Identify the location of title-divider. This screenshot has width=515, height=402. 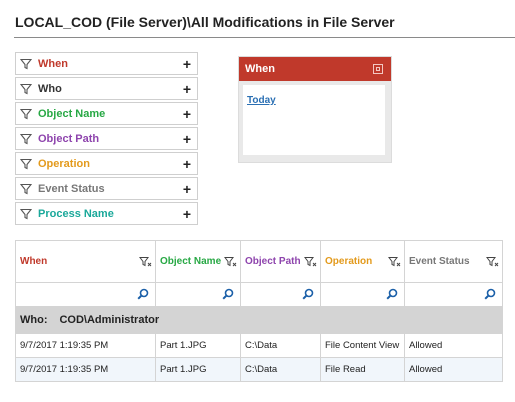
(264, 37).